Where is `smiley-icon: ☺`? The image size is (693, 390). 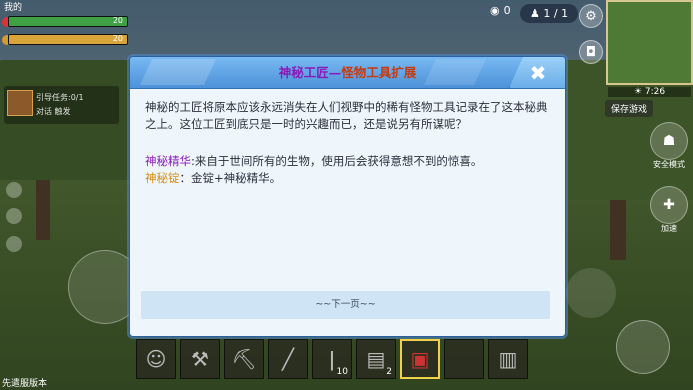 smiley-icon: ☺ is located at coordinates (156, 359).